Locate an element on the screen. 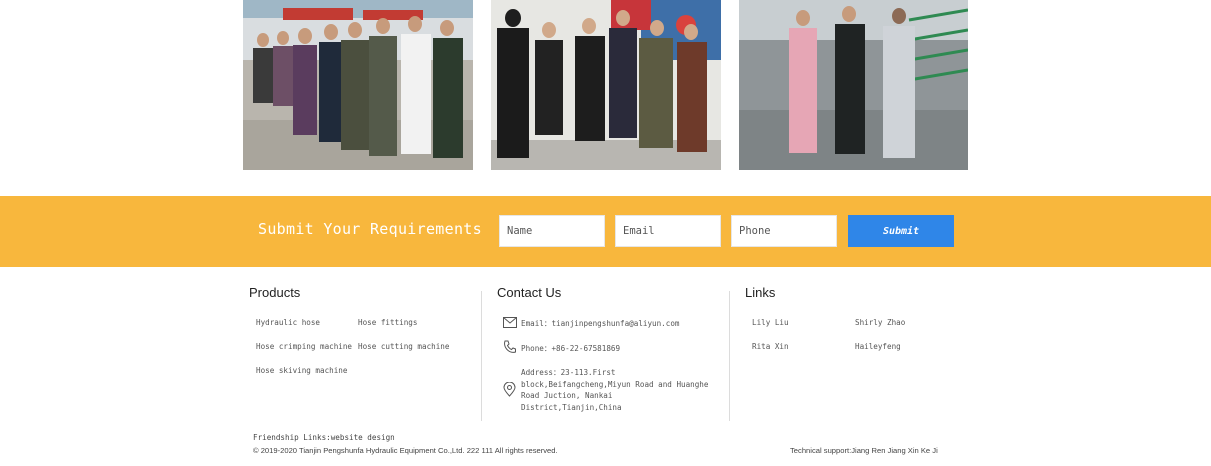 The height and width of the screenshot is (466, 1211). support-label: Technical support: is located at coordinates (821, 450).